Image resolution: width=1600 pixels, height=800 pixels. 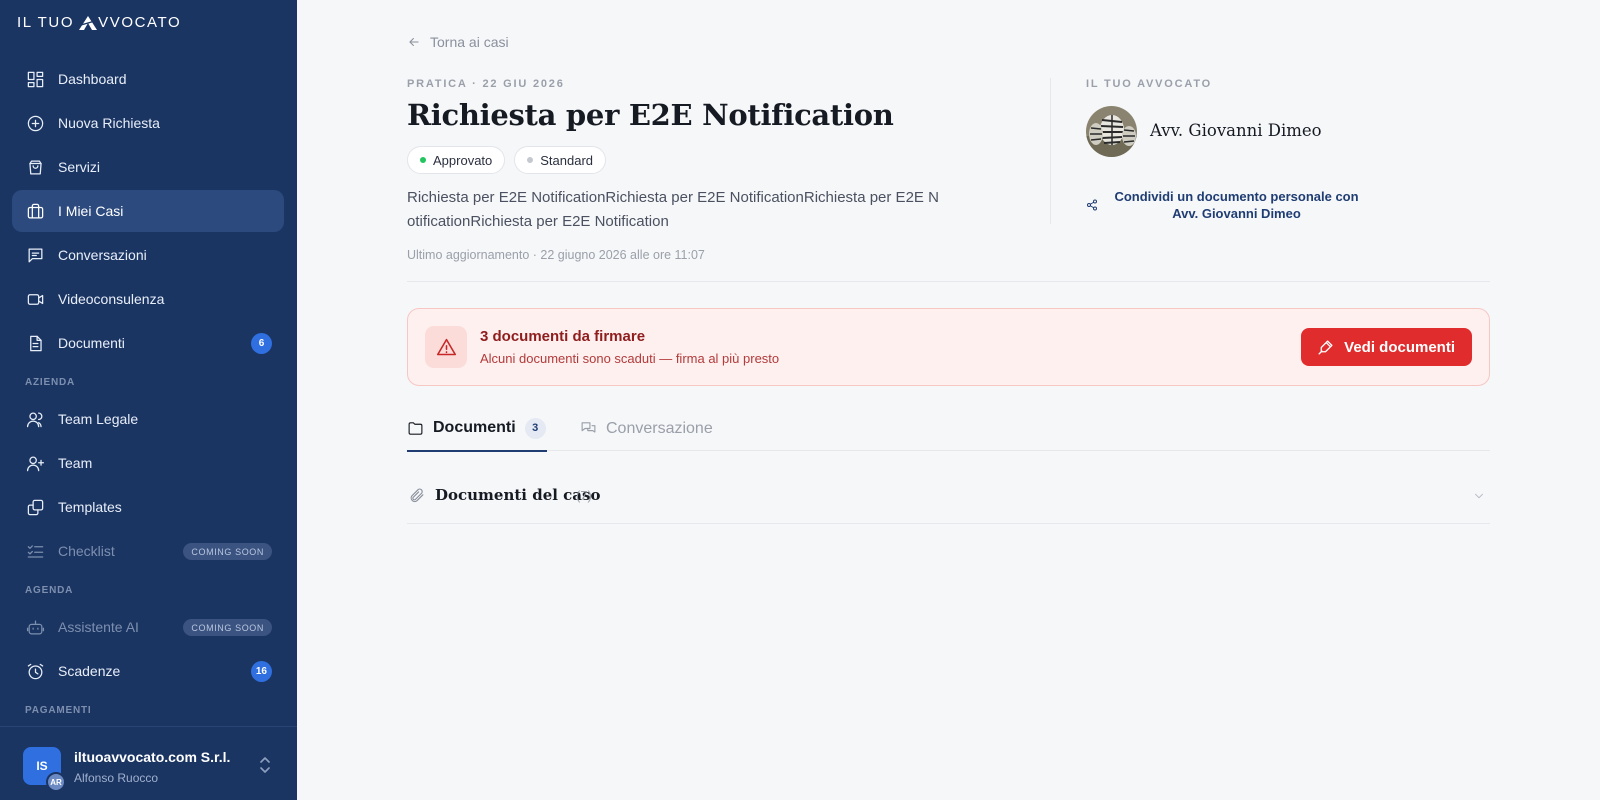 What do you see at coordinates (35, 551) in the screenshot?
I see `checklist-icon` at bounding box center [35, 551].